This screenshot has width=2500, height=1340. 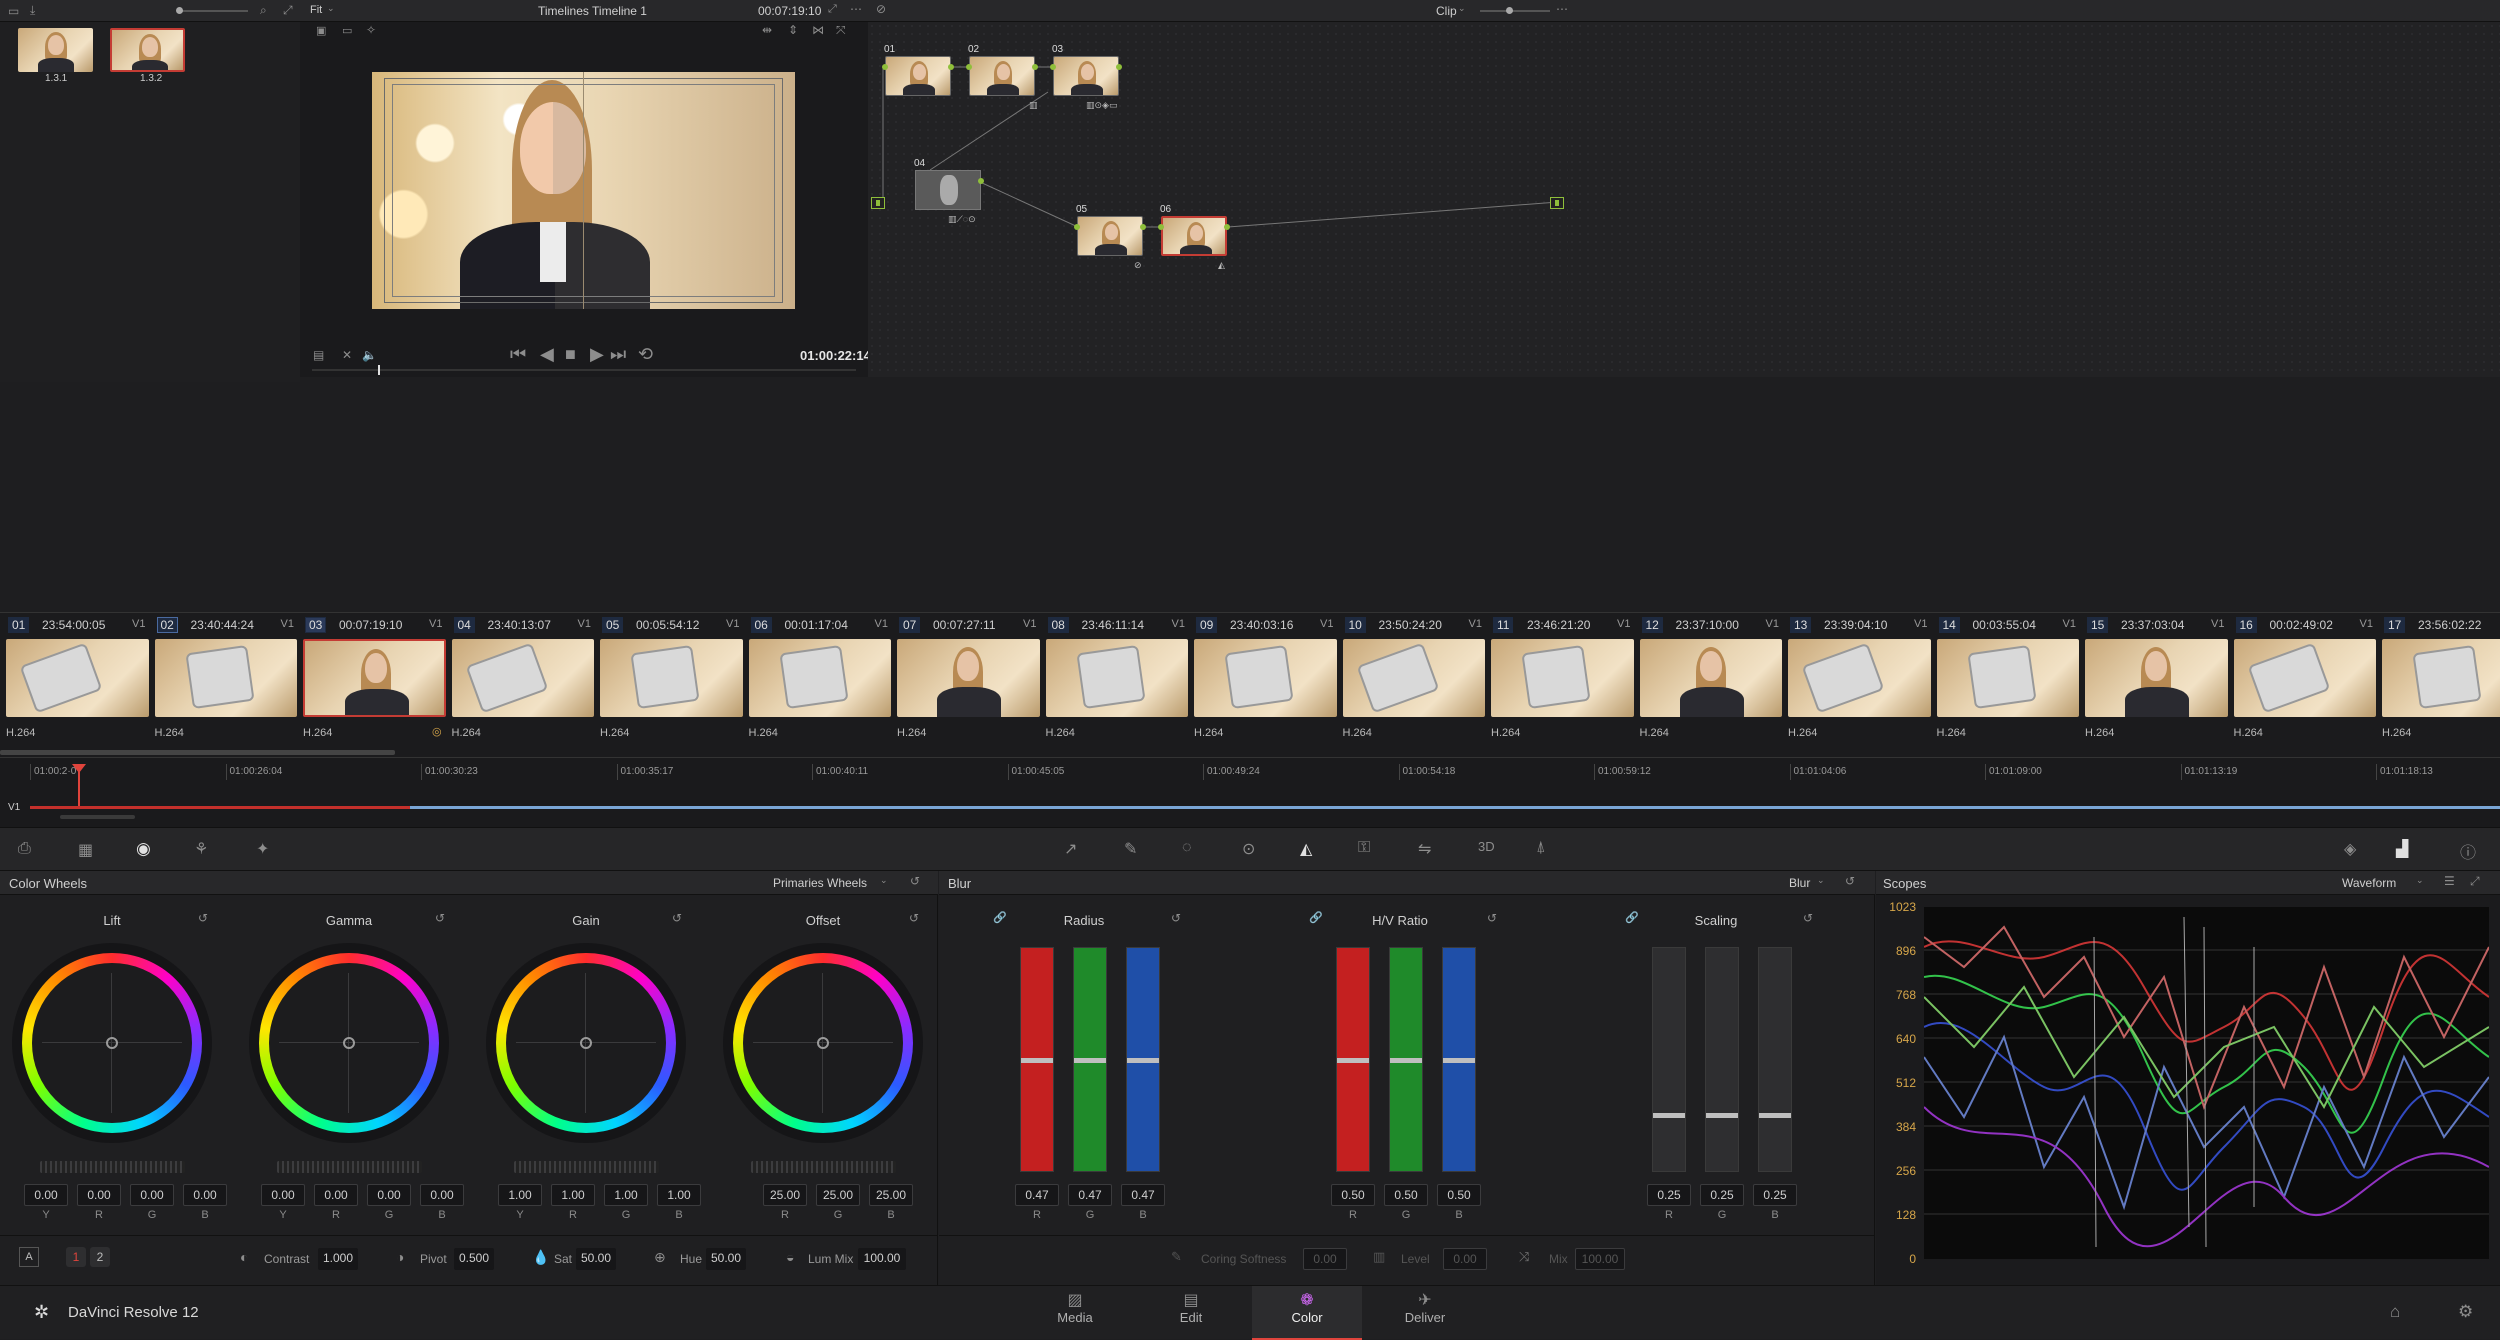 I want to click on hv-ratio-slider, so click(x=1459, y=1059).